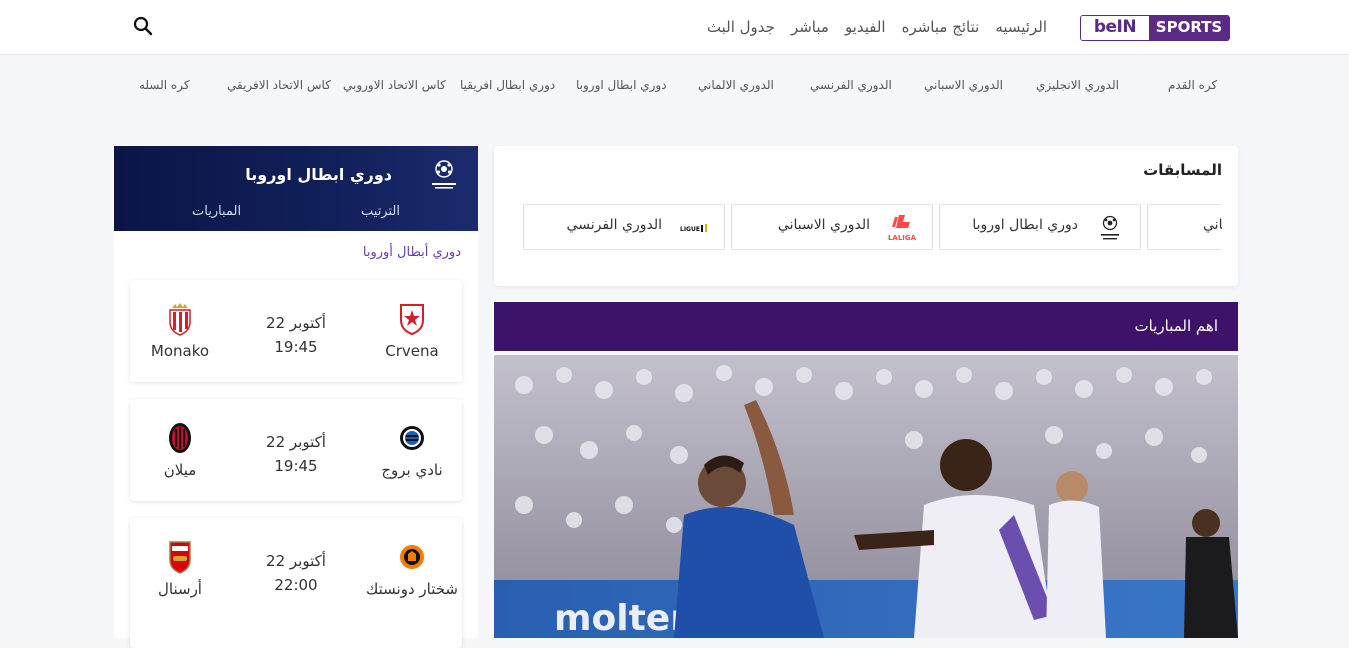  I want to click on tab-standings: الترتيب, so click(380, 211).